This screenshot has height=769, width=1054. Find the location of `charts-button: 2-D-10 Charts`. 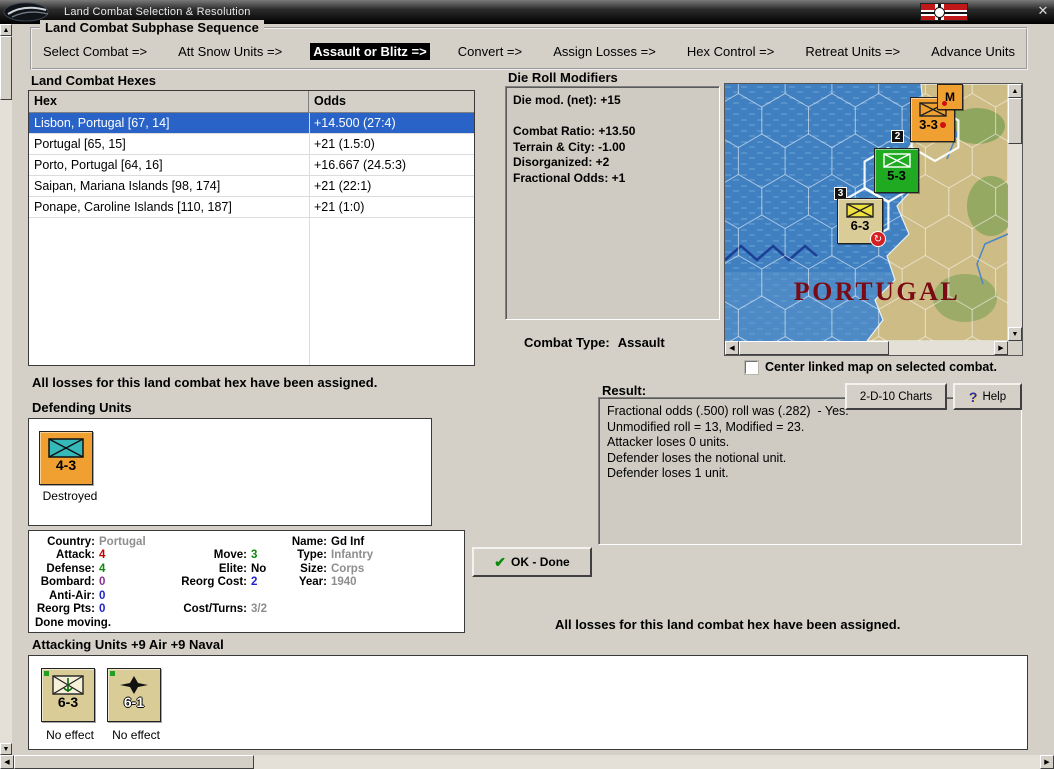

charts-button: 2-D-10 Charts is located at coordinates (896, 396).